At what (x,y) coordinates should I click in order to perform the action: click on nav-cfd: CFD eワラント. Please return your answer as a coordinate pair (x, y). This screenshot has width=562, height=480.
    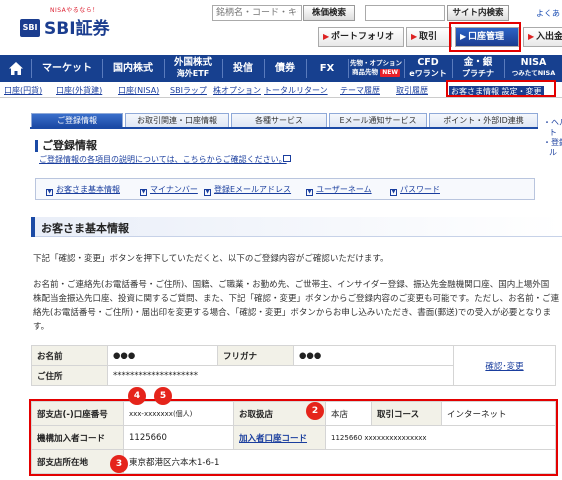
    Looking at the image, I should click on (428, 68).